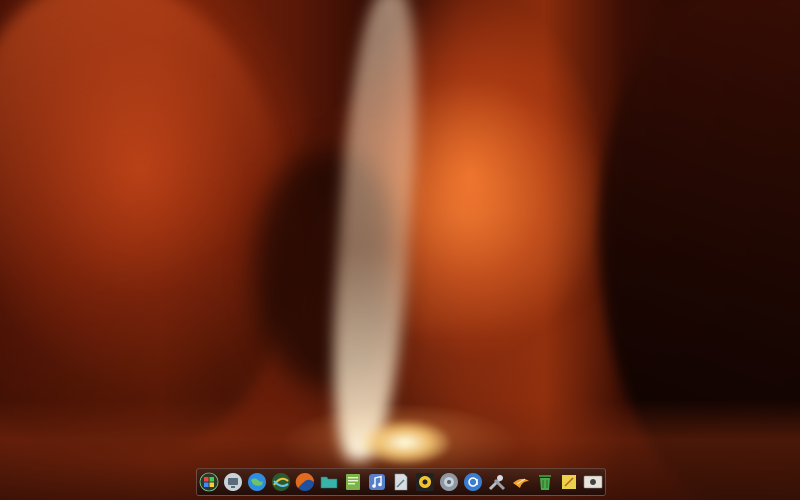 Image resolution: width=800 pixels, height=500 pixels. I want to click on dock-item-star, so click(521, 482).